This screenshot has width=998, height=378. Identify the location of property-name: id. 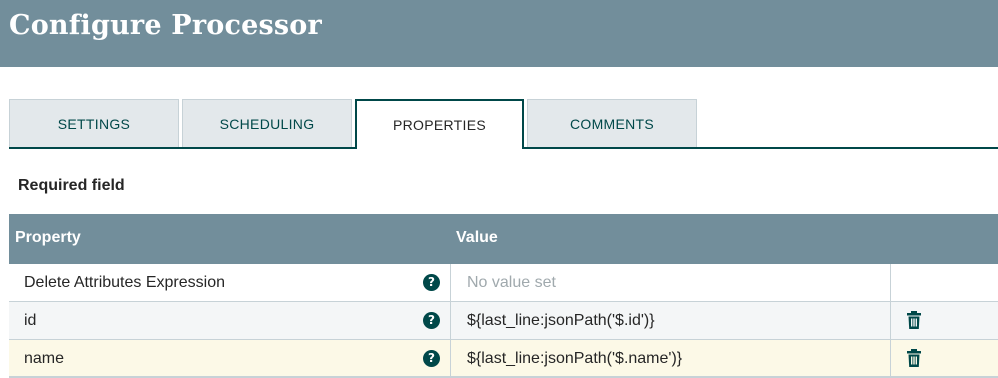
(30, 320).